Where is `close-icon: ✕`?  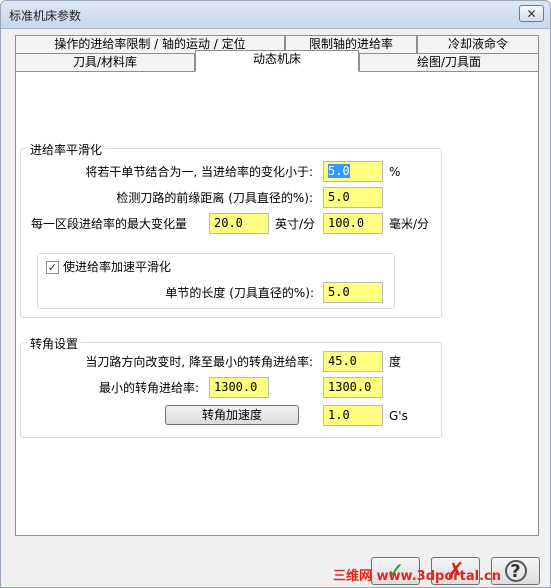 close-icon: ✕ is located at coordinates (531, 13).